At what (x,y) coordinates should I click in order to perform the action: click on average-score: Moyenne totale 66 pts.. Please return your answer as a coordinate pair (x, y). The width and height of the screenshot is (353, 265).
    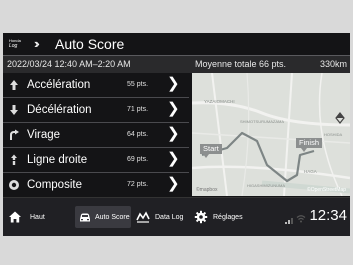
    Looking at the image, I should click on (241, 64).